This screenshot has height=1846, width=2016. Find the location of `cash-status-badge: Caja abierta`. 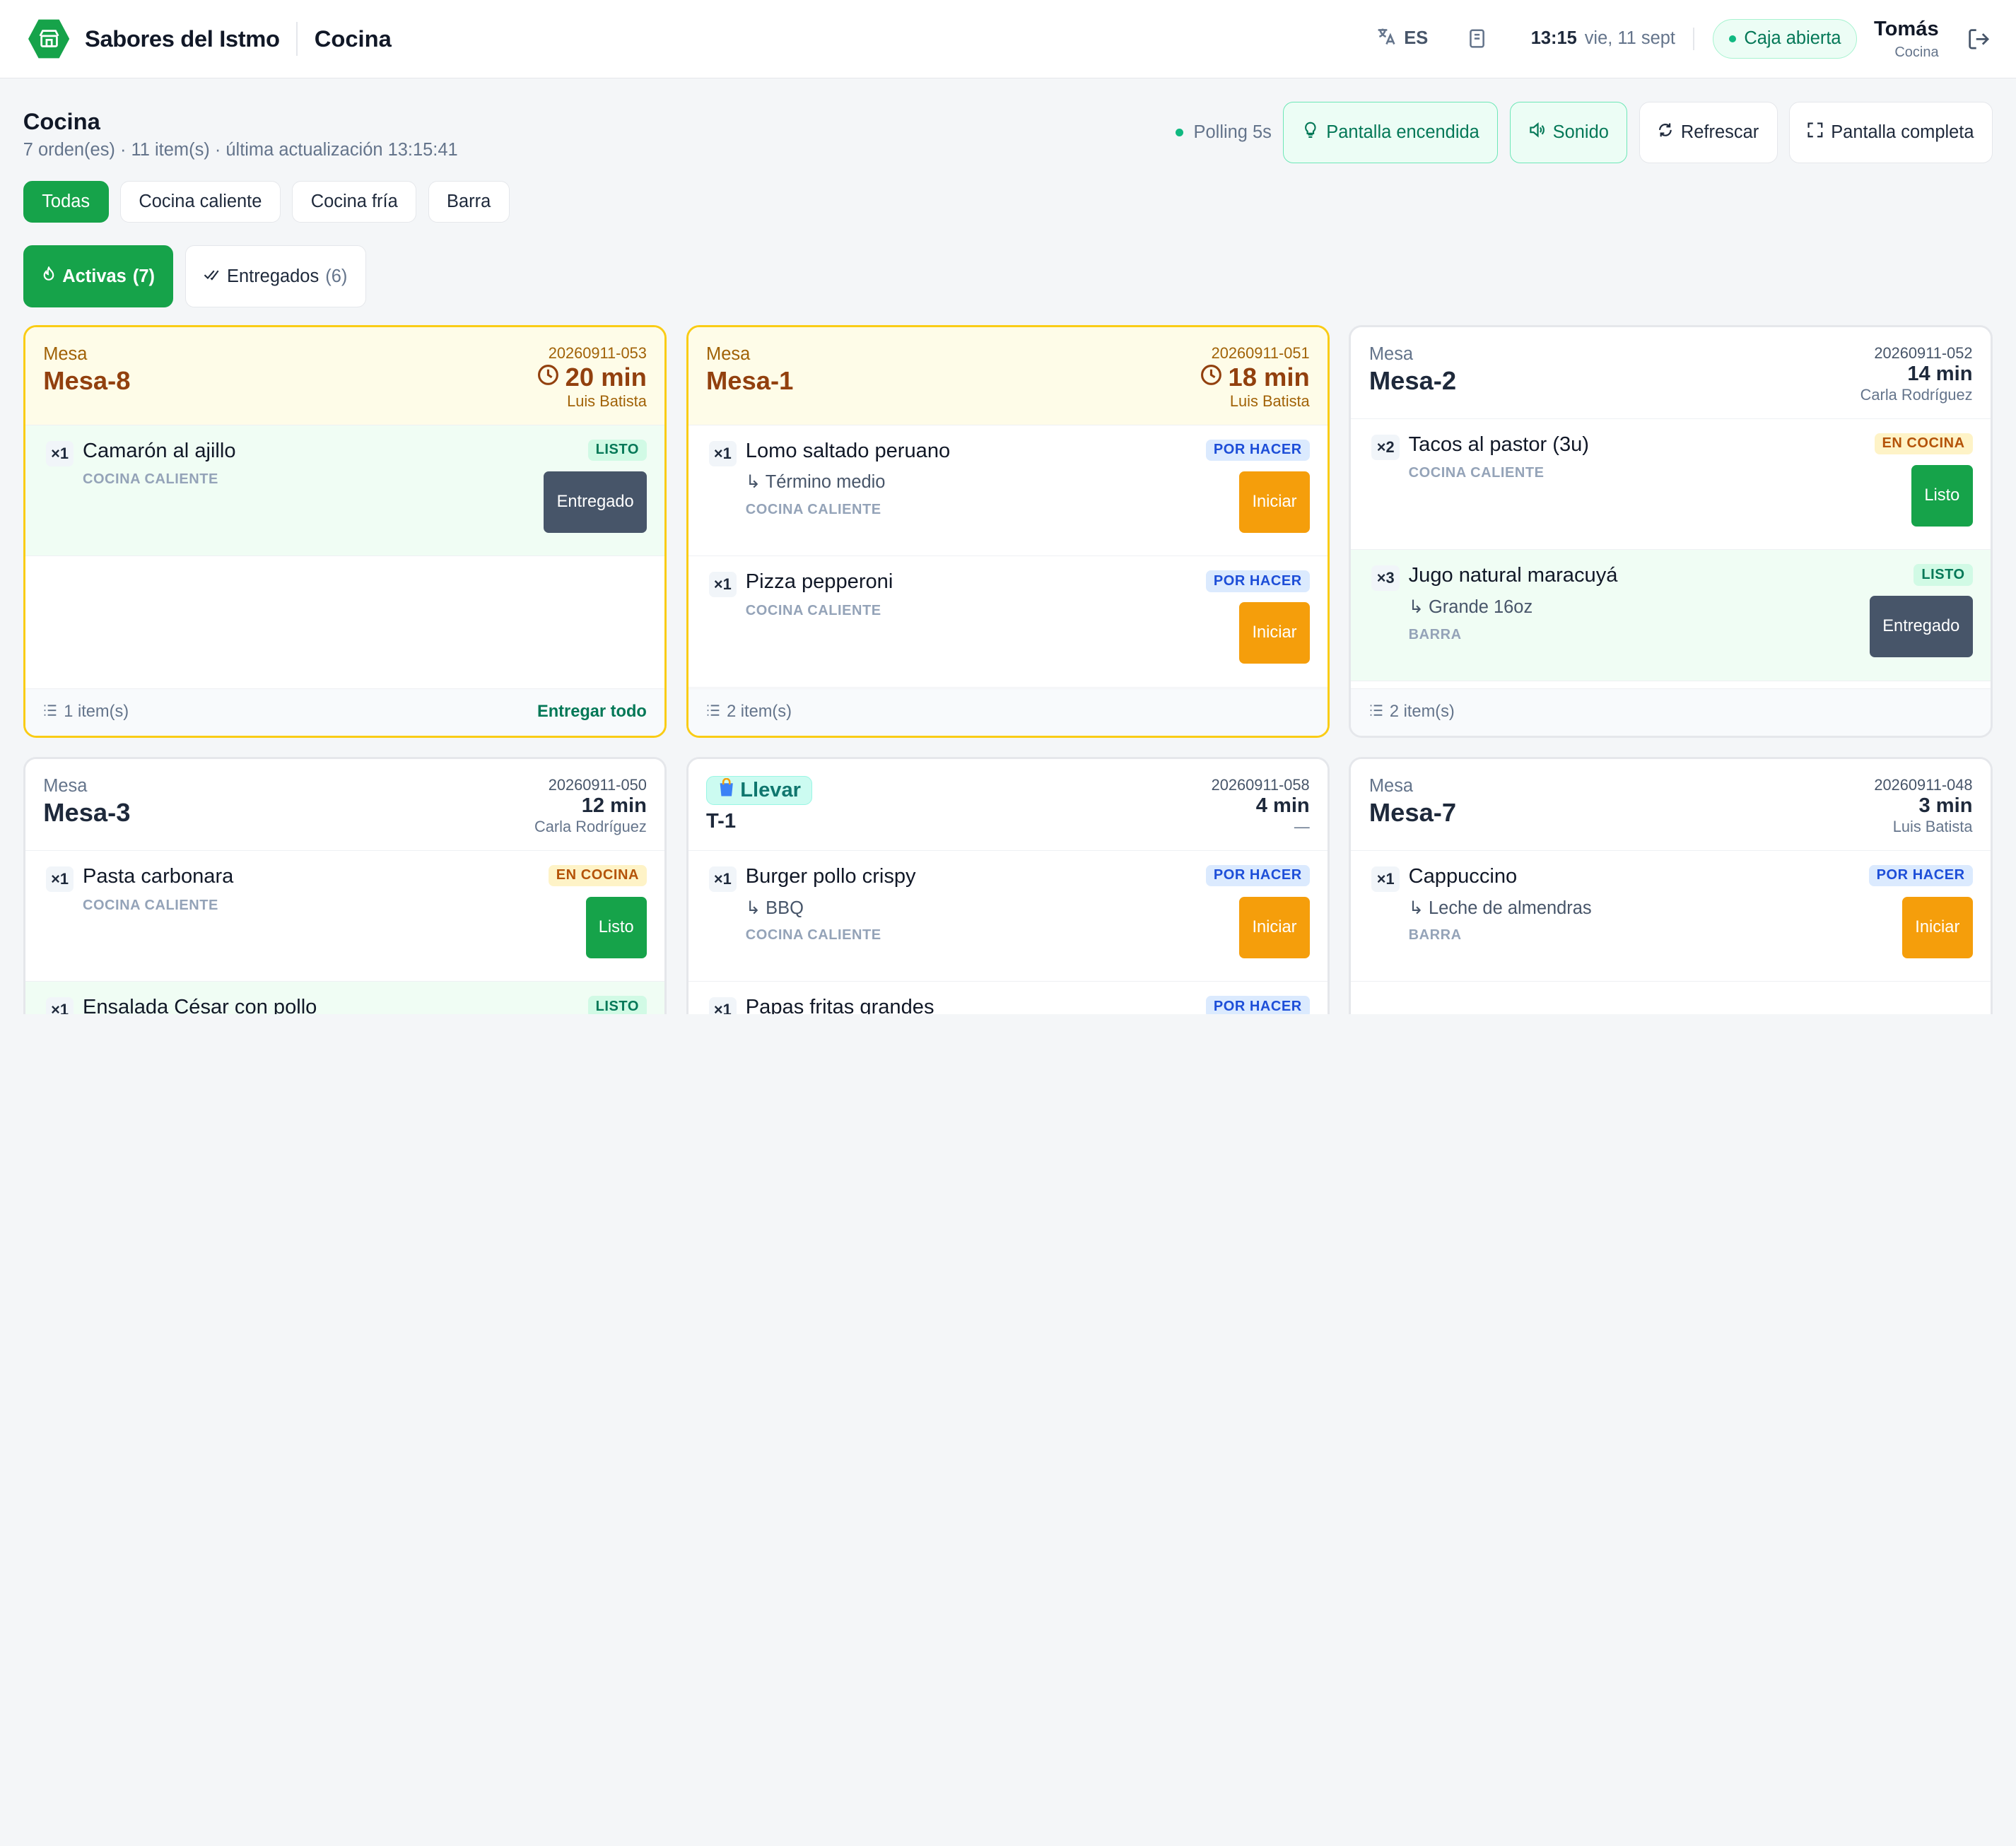

cash-status-badge: Caja abierta is located at coordinates (1785, 38).